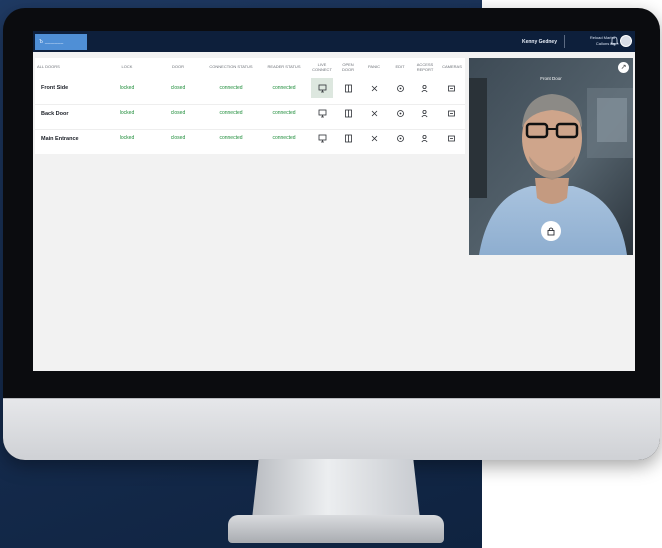  I want to click on header-cameras: CAMERAS, so click(452, 66).